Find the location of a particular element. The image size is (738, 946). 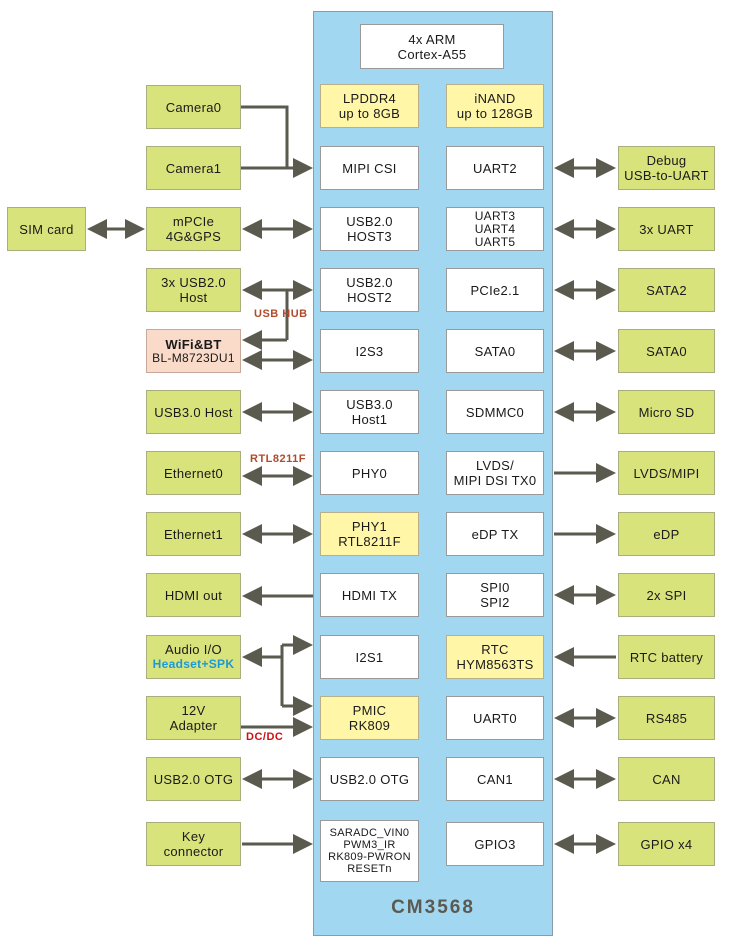

box-label: HDMI TX is located at coordinates (369, 595).